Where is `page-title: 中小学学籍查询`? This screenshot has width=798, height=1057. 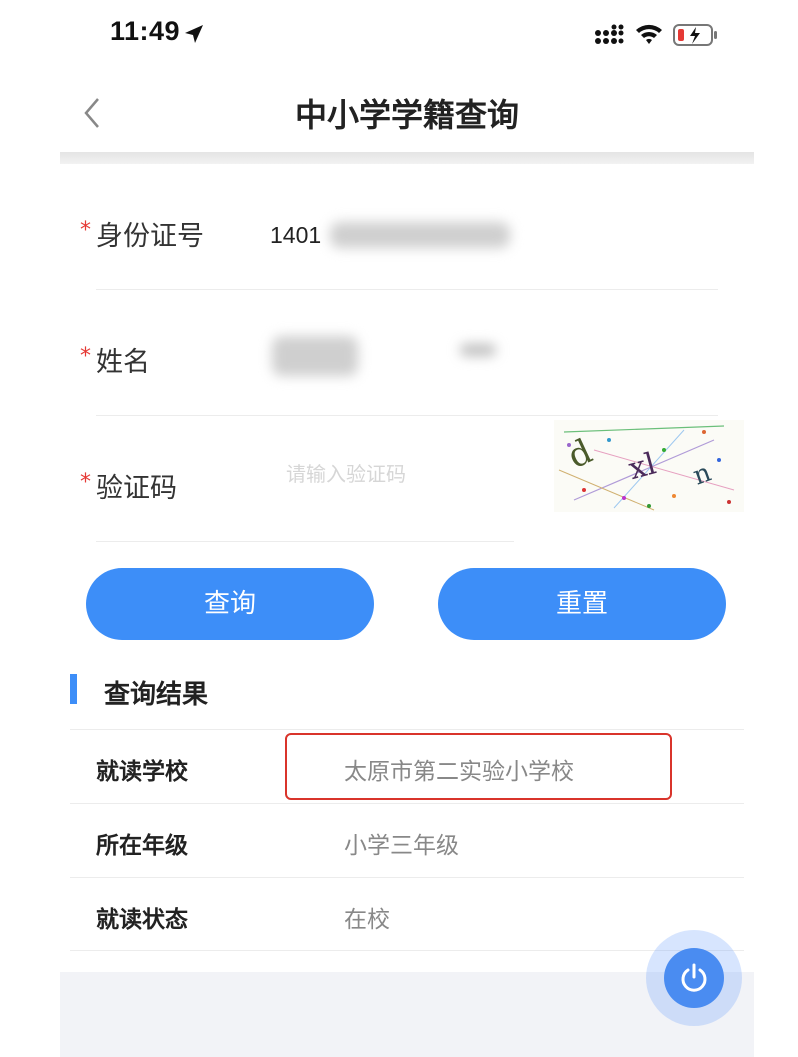
page-title: 中小学学籍查询 is located at coordinates (406, 115).